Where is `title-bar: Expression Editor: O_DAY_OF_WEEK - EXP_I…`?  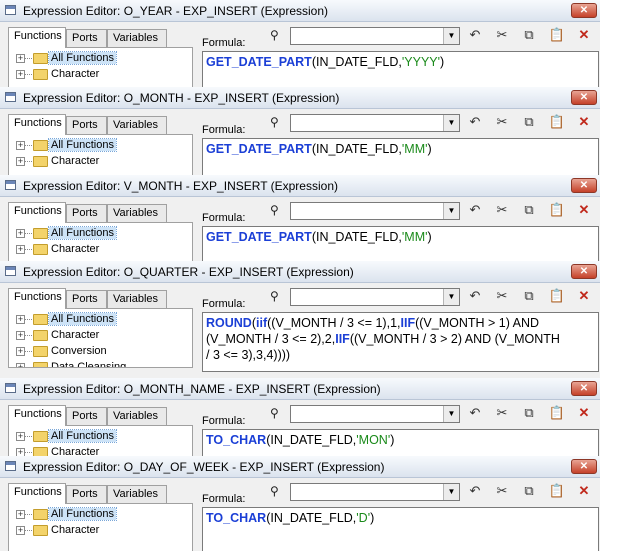 title-bar: Expression Editor: O_DAY_OF_WEEK - EXP_I… is located at coordinates (300, 467).